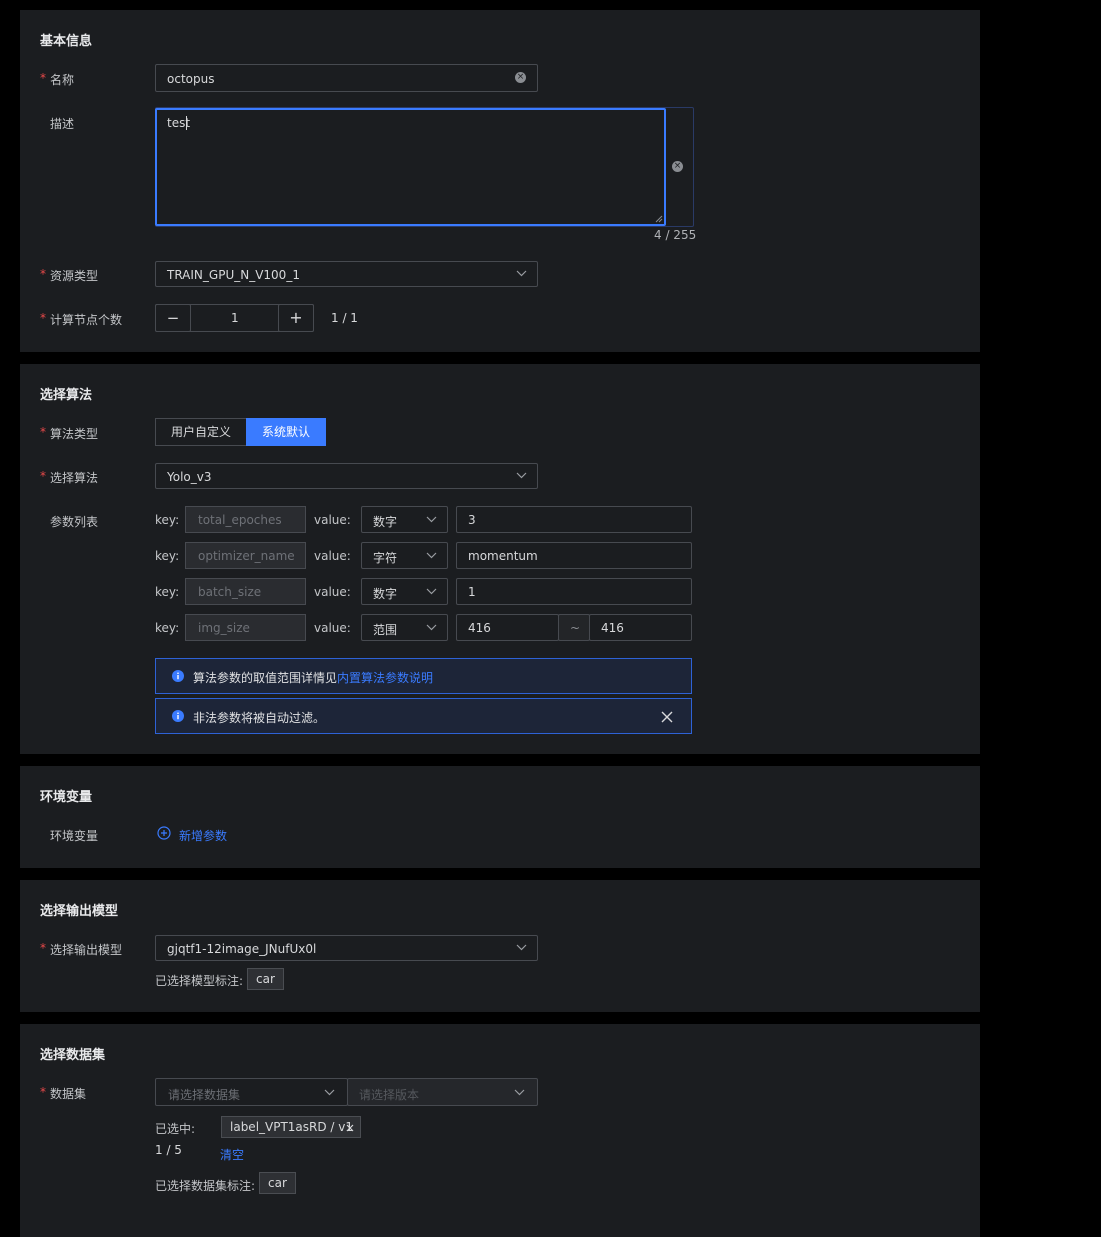 The height and width of the screenshot is (1237, 1101). Describe the element at coordinates (265, 678) in the screenshot. I see `alert-text: 算法参数的取值范围详情见` at that location.